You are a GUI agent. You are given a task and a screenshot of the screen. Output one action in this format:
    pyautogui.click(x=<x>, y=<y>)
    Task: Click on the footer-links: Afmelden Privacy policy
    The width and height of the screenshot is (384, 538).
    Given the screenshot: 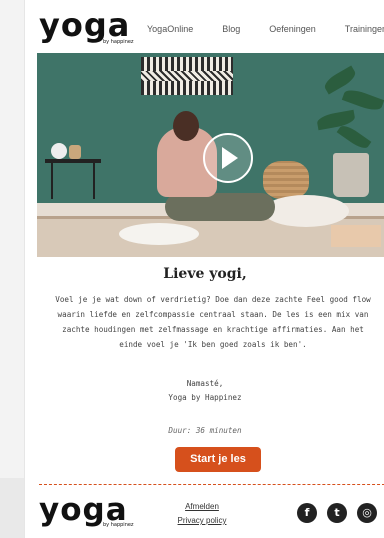 What is the action you would take?
    pyautogui.click(x=202, y=514)
    